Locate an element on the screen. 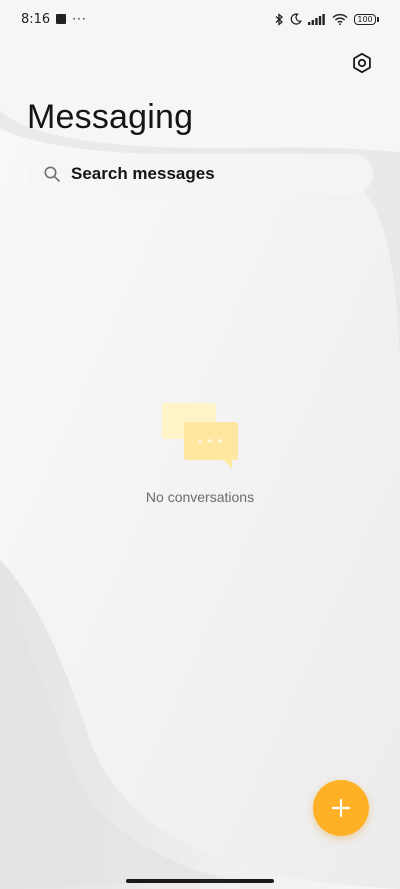 The height and width of the screenshot is (889, 400). status-right: 100 is located at coordinates (327, 19).